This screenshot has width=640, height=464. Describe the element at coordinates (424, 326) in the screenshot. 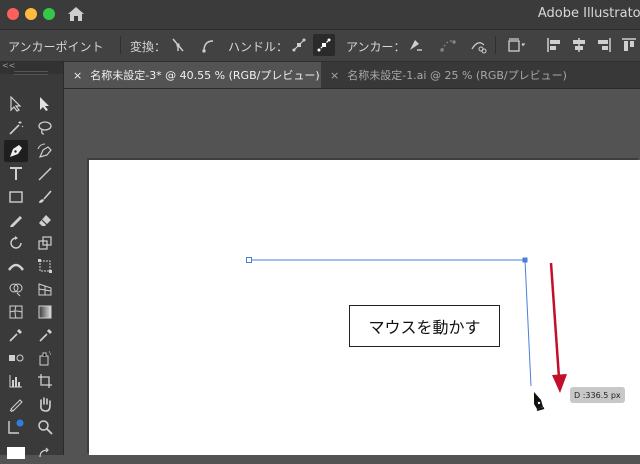

I see `instruction-callout: マウスを動かす` at that location.